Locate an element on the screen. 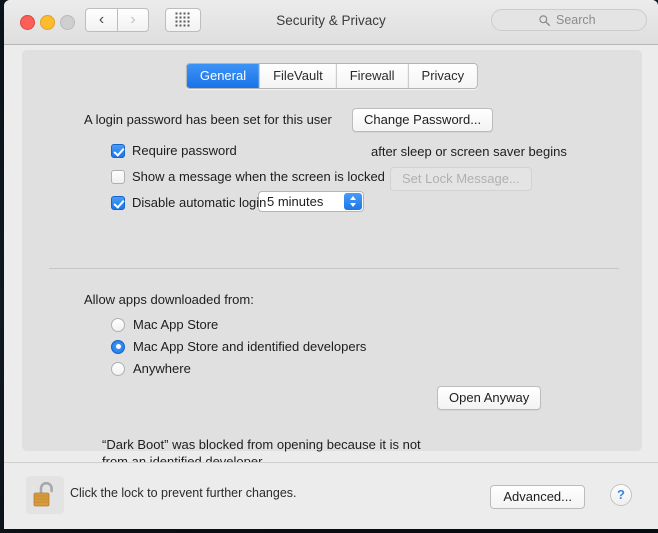 The image size is (658, 533). disable-automatic-login-checkbox is located at coordinates (118, 202).